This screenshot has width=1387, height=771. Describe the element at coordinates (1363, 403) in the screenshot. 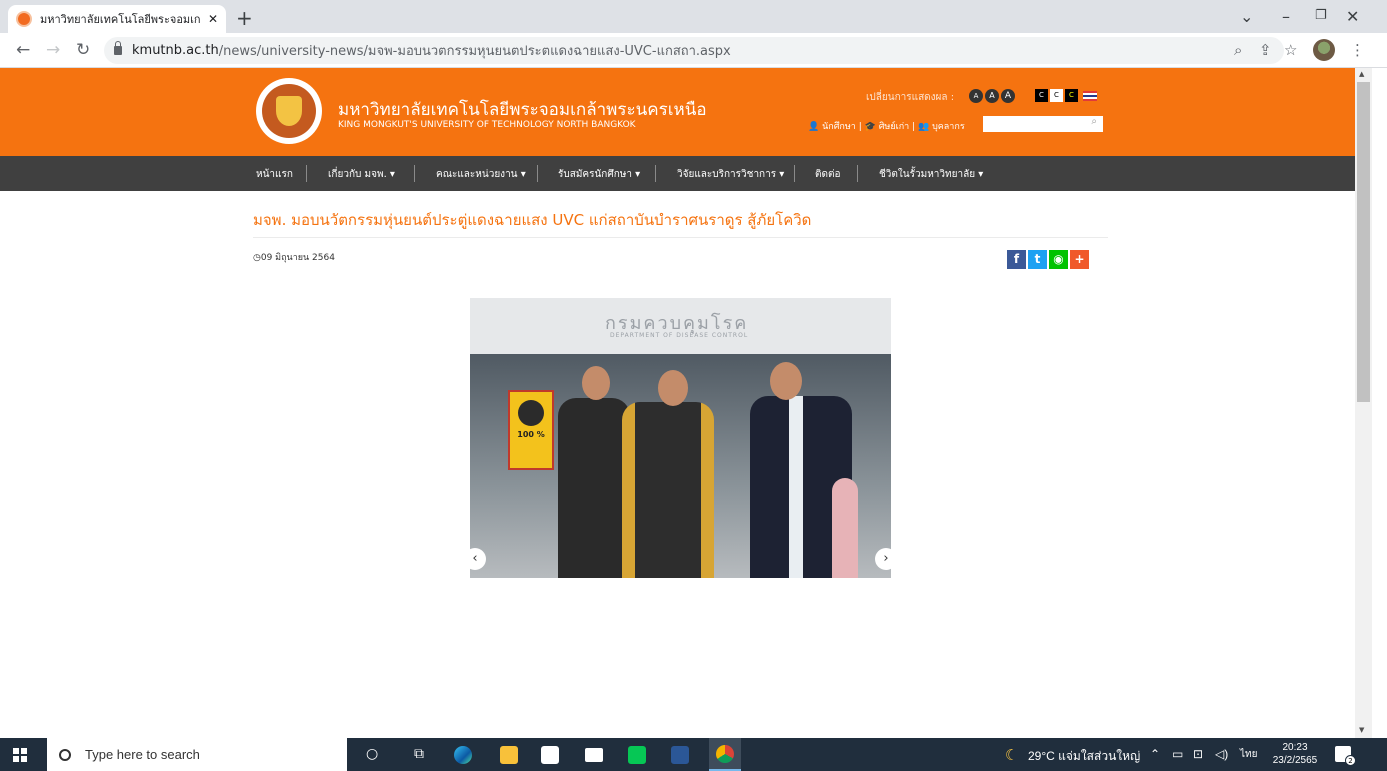

I see `page-scrollbar: ▲ ▼` at that location.